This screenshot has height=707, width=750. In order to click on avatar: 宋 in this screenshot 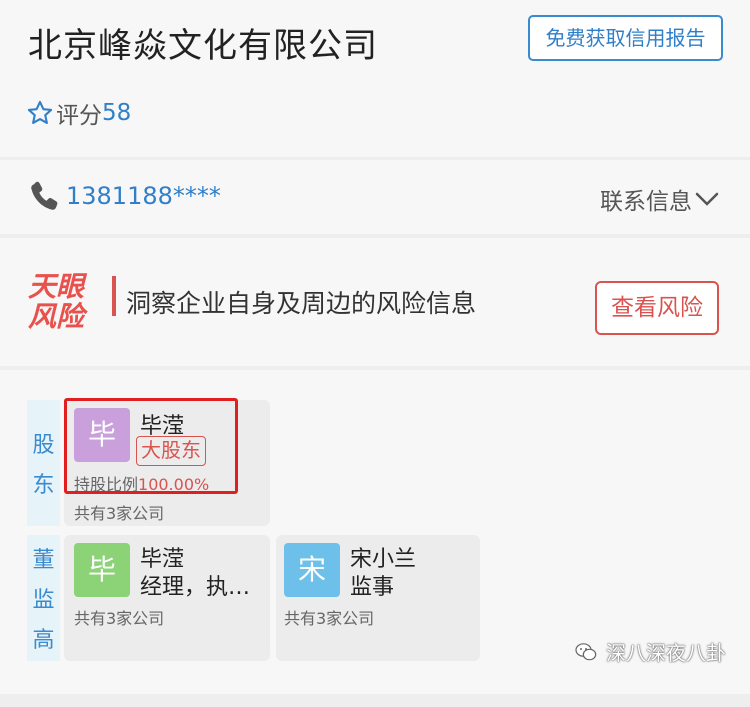, I will do `click(312, 570)`.